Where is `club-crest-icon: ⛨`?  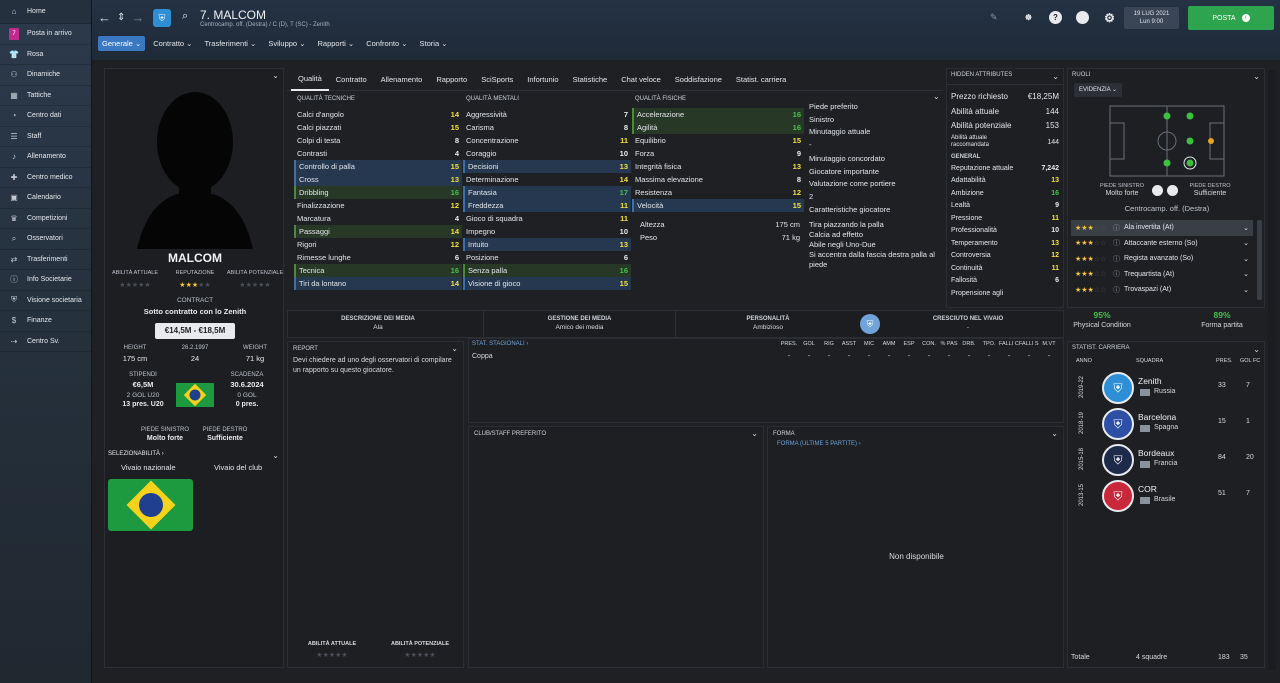 club-crest-icon: ⛨ is located at coordinates (162, 18).